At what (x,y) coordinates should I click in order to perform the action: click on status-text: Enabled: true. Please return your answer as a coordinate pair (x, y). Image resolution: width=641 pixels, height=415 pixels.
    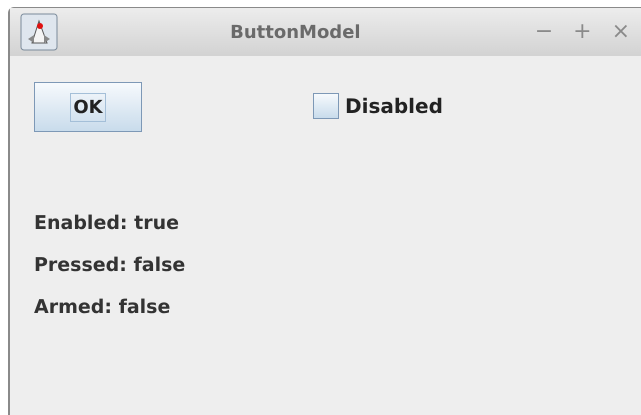
    Looking at the image, I should click on (107, 223).